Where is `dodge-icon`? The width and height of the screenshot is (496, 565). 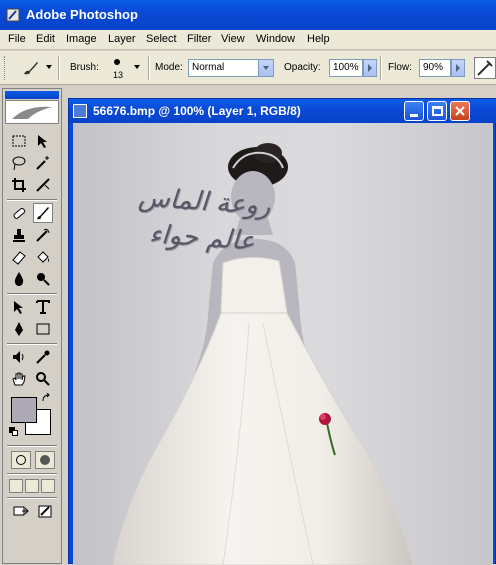 dodge-icon is located at coordinates (43, 279).